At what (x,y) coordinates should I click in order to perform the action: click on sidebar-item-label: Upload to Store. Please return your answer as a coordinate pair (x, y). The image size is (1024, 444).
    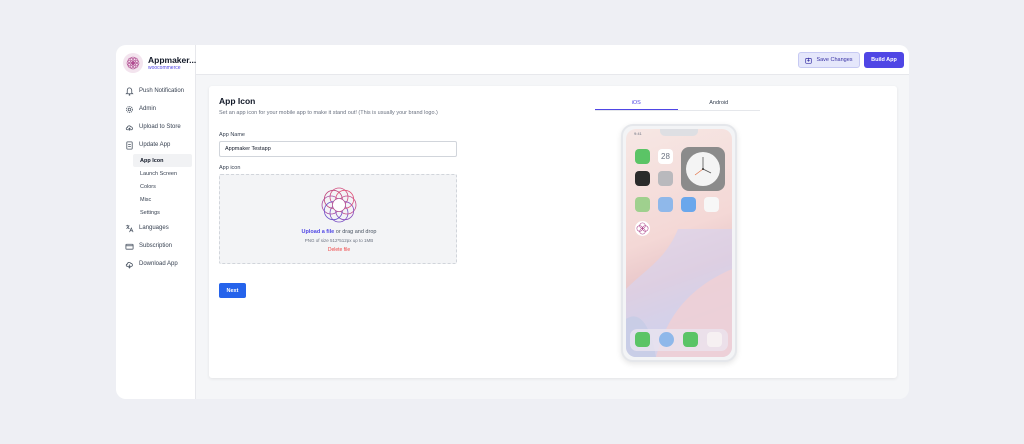
    Looking at the image, I should click on (160, 127).